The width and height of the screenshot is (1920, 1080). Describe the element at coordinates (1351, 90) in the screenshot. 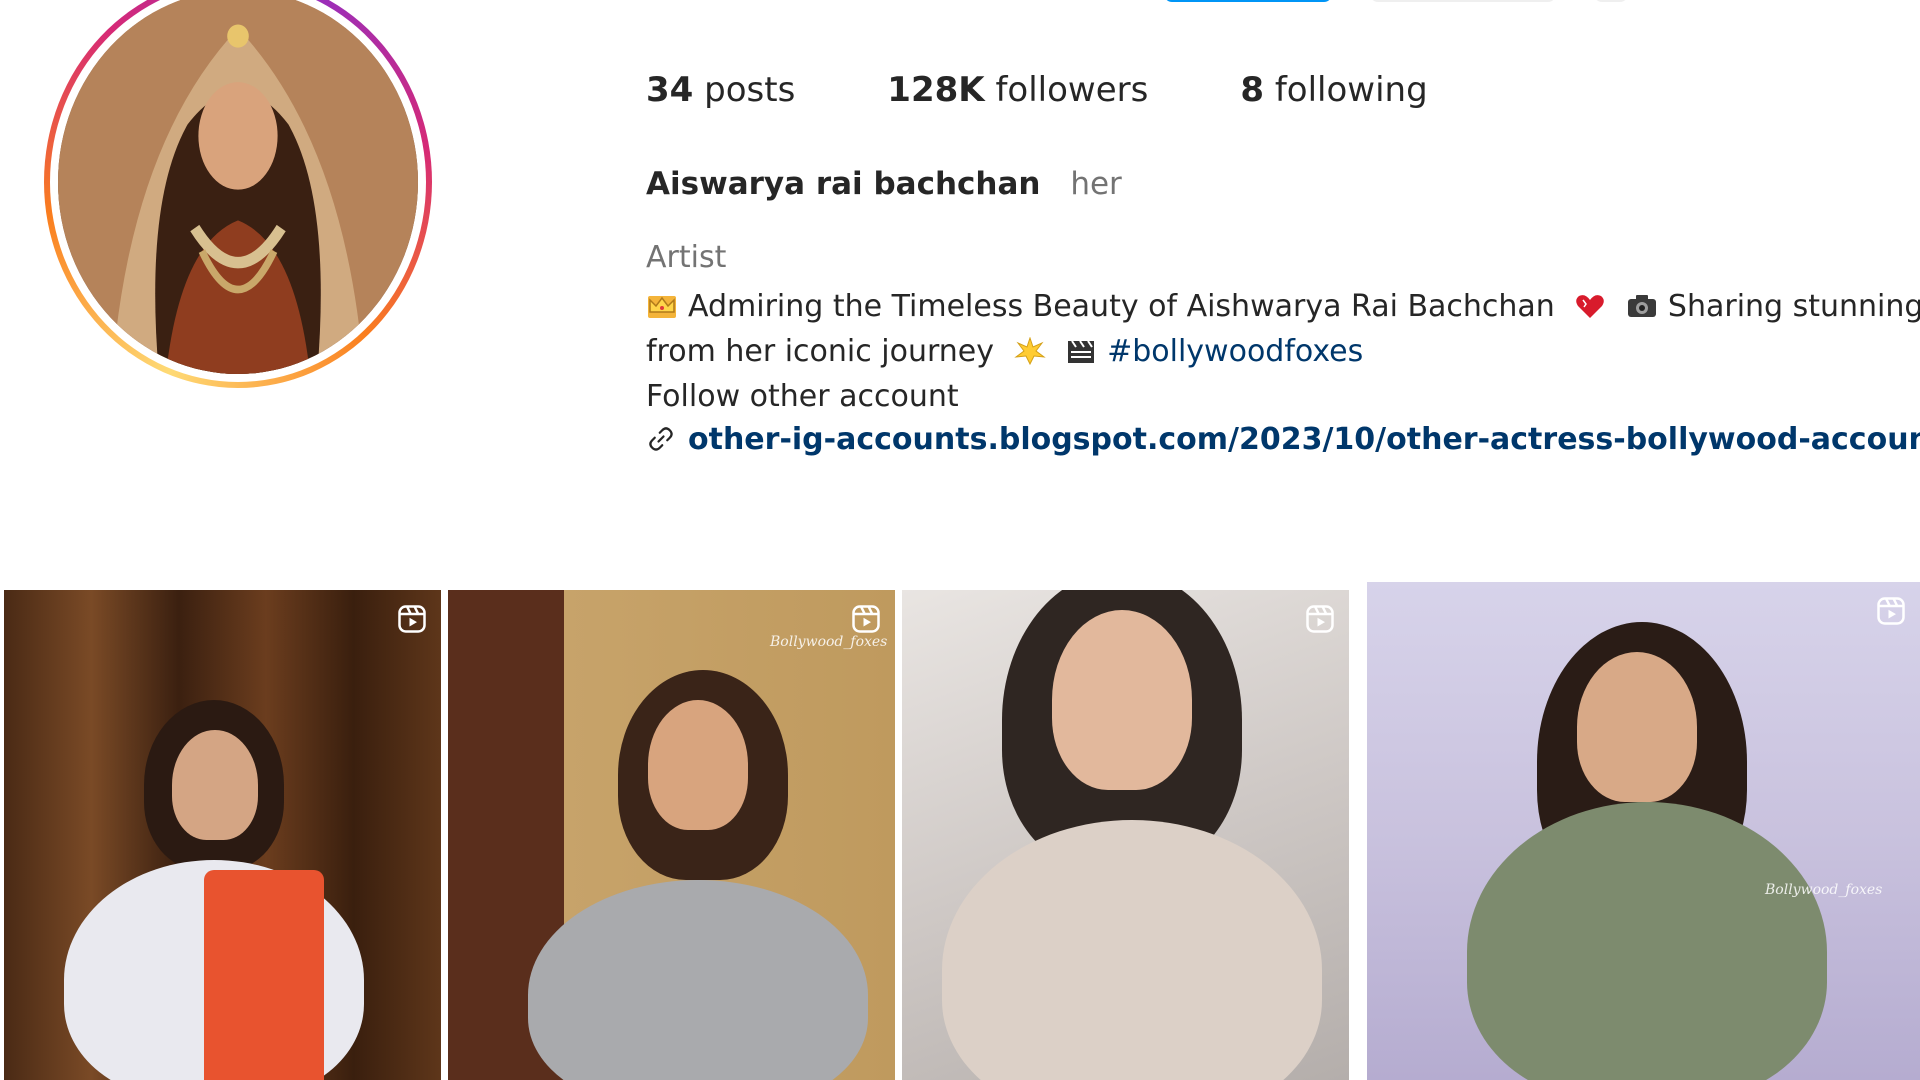

I see `following-label: following` at that location.